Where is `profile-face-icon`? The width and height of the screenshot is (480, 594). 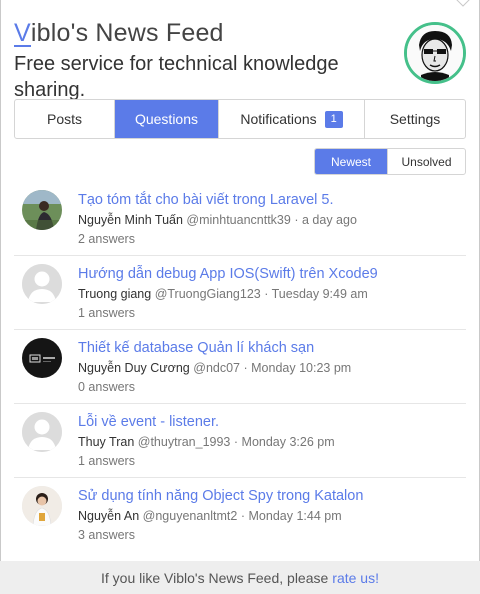 profile-face-icon is located at coordinates (435, 53).